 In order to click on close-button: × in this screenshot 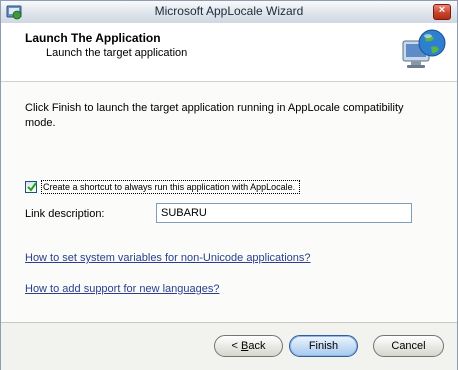, I will do `click(442, 12)`.